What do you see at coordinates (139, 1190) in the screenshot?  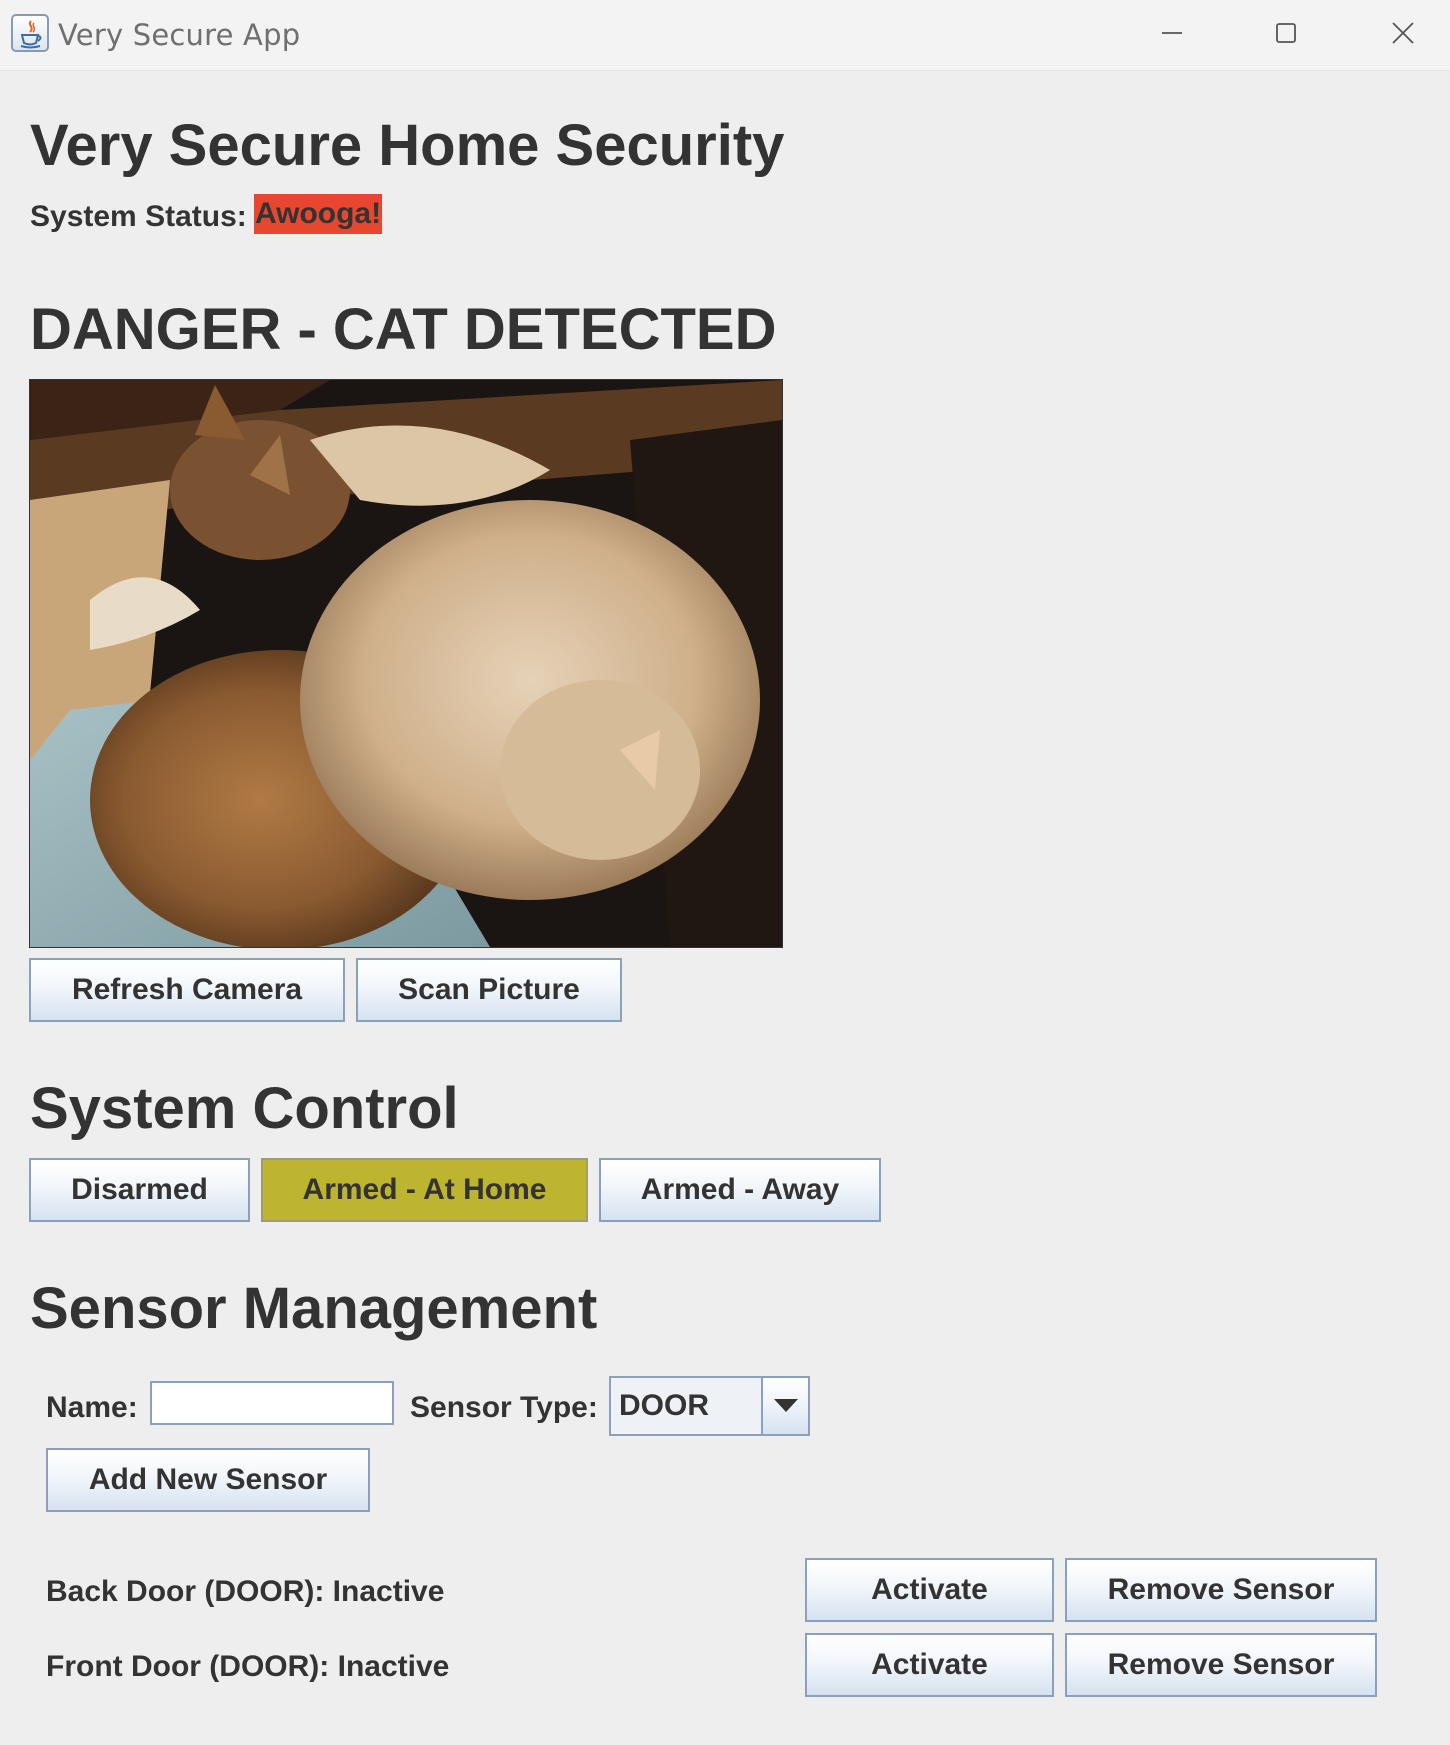 I see `mode-disarmed-button: Disarmed` at bounding box center [139, 1190].